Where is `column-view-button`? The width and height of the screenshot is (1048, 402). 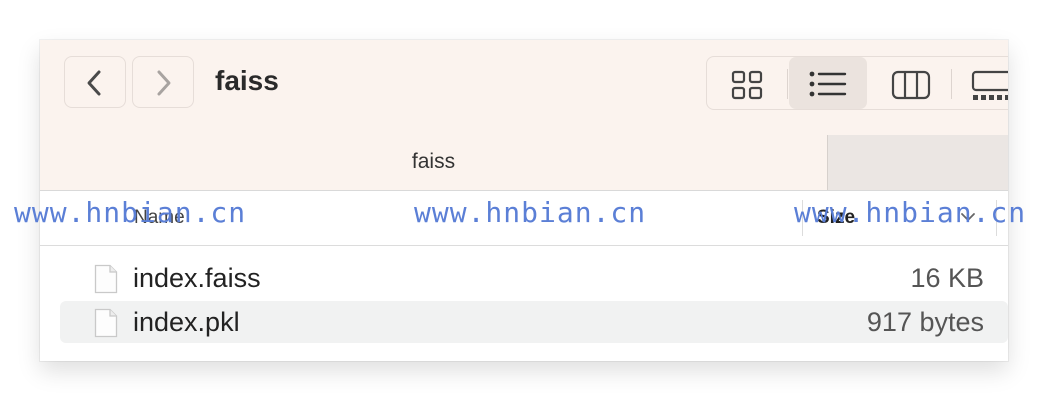 column-view-button is located at coordinates (910, 83).